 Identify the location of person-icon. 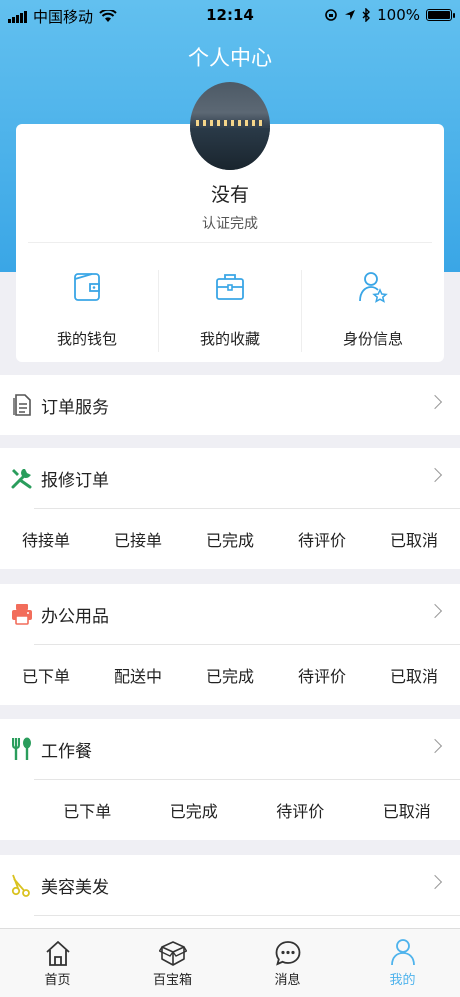
(403, 952).